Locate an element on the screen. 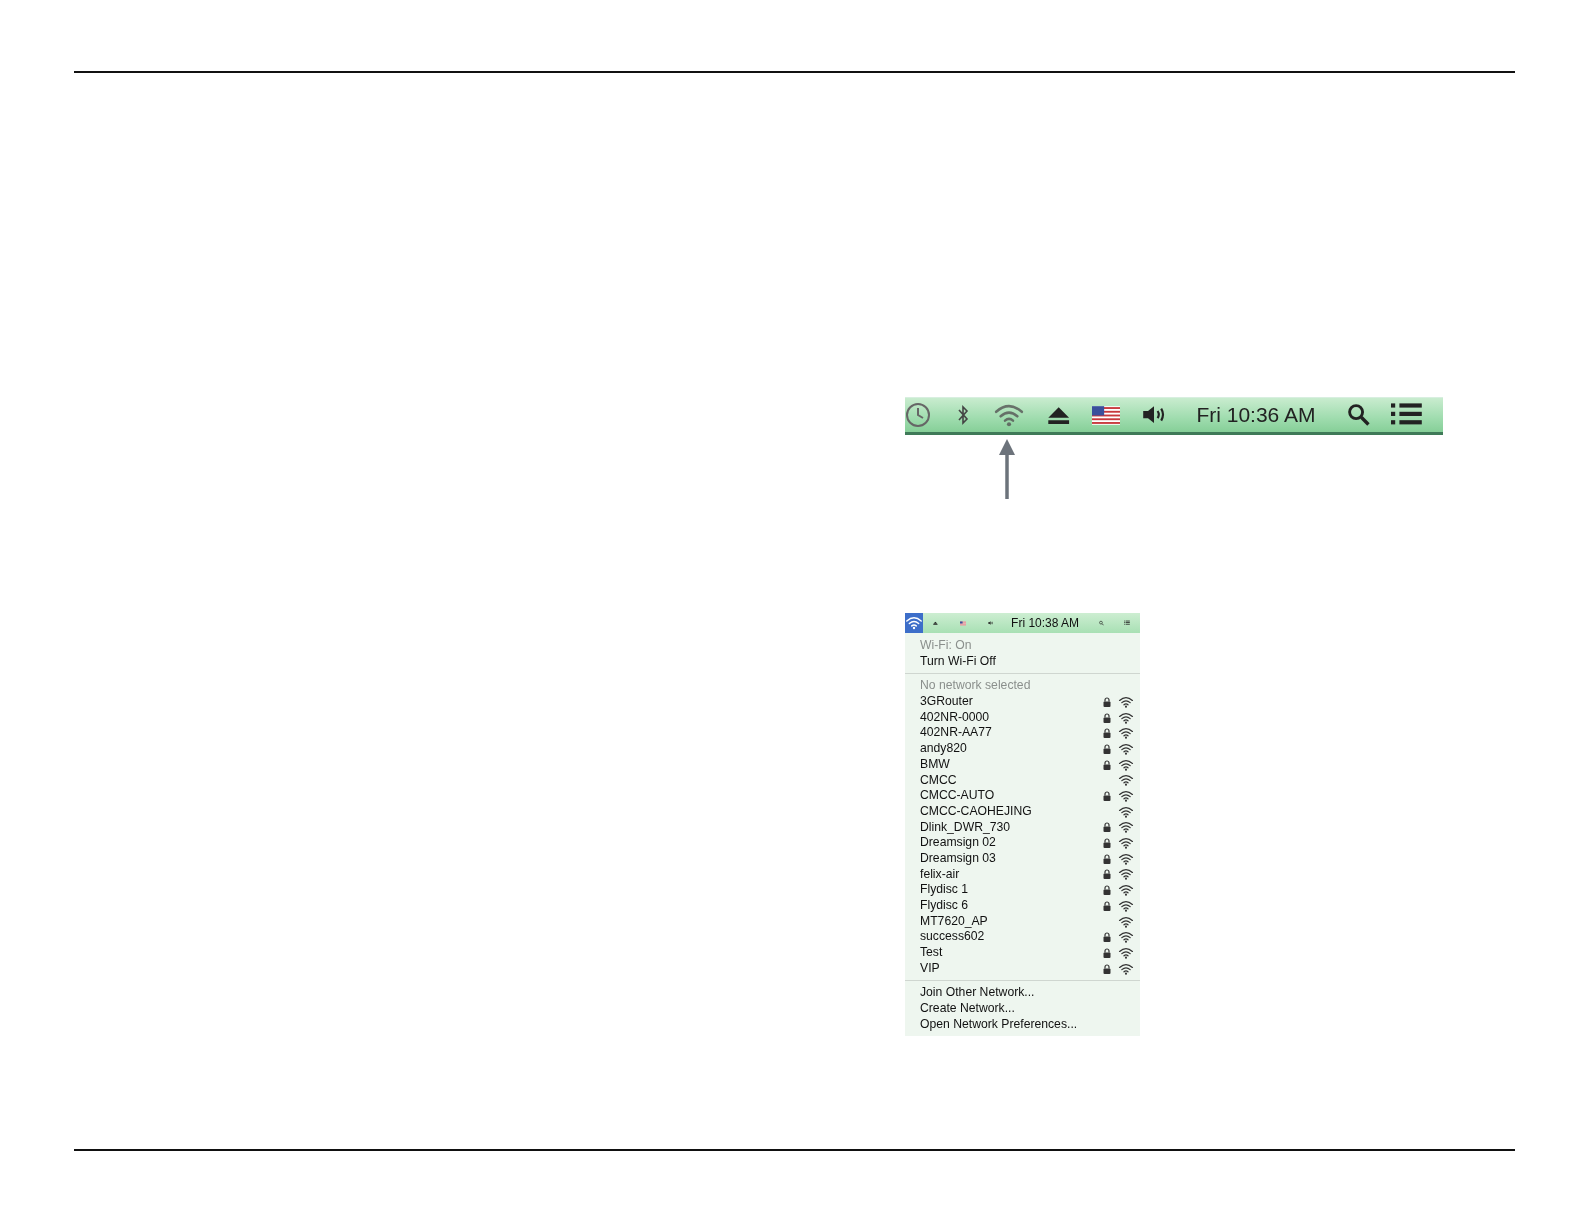  network-name: CMCC-CAOHEJING is located at coordinates (1010, 811).